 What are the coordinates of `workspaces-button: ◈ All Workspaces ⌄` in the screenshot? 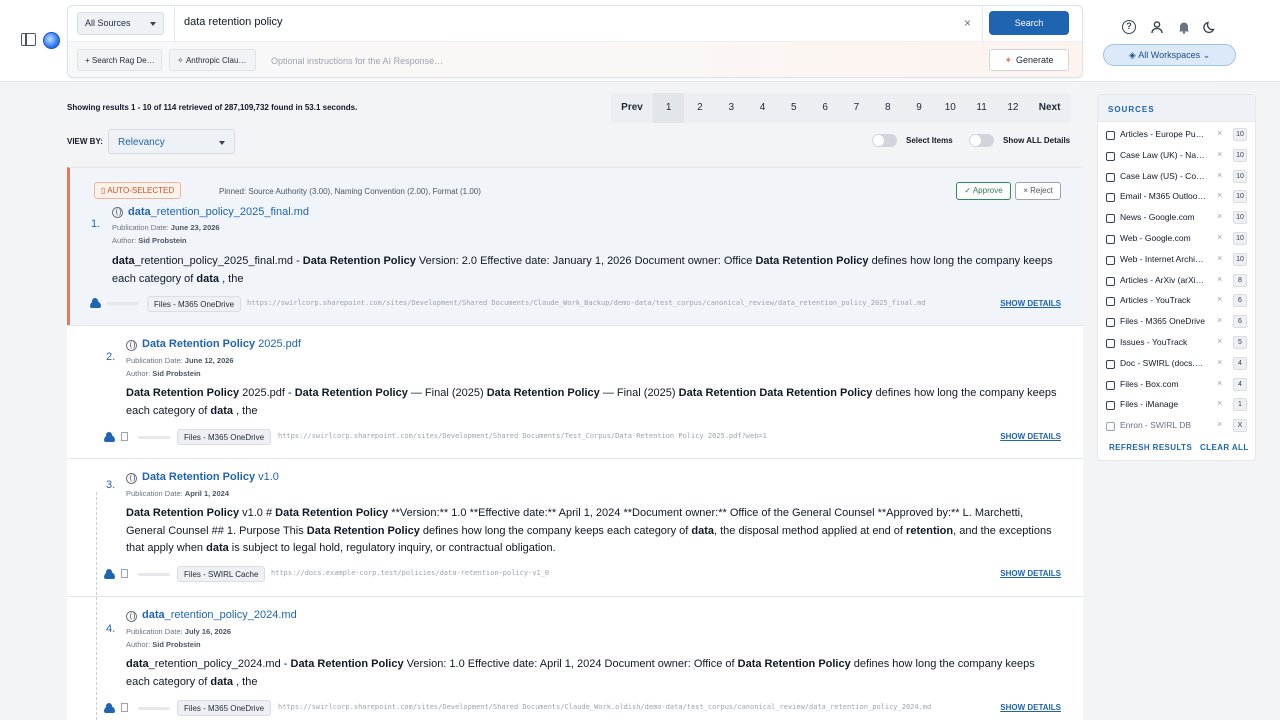 It's located at (1169, 55).